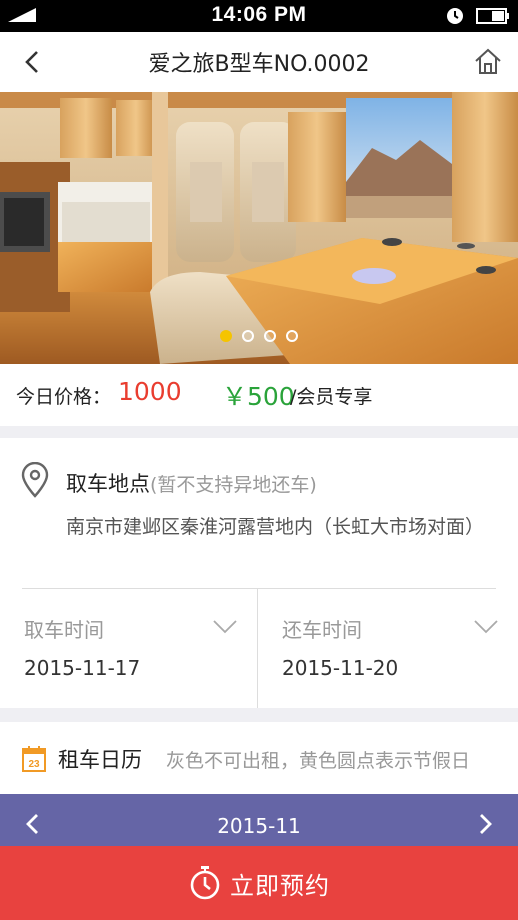 The image size is (518, 920). I want to click on price-label: 今日价格：, so click(64, 397).